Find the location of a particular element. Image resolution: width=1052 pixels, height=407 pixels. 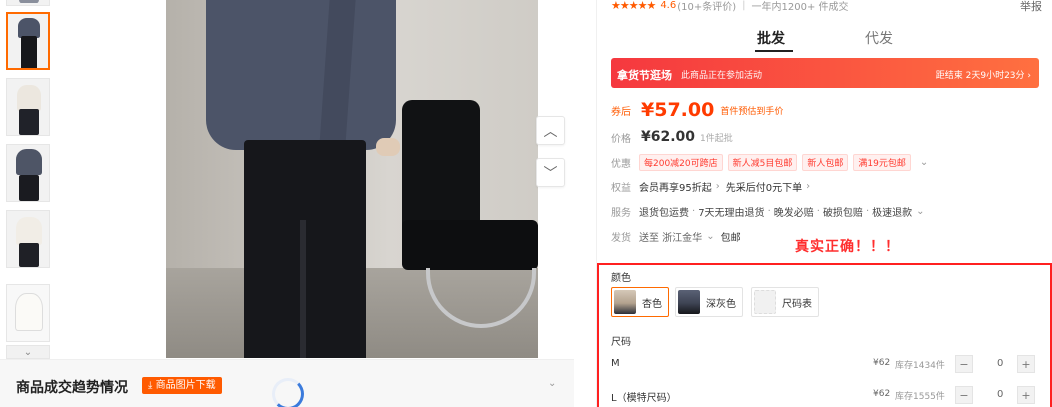

expand-chevron-icon: ⌄ is located at coordinates (552, 383).